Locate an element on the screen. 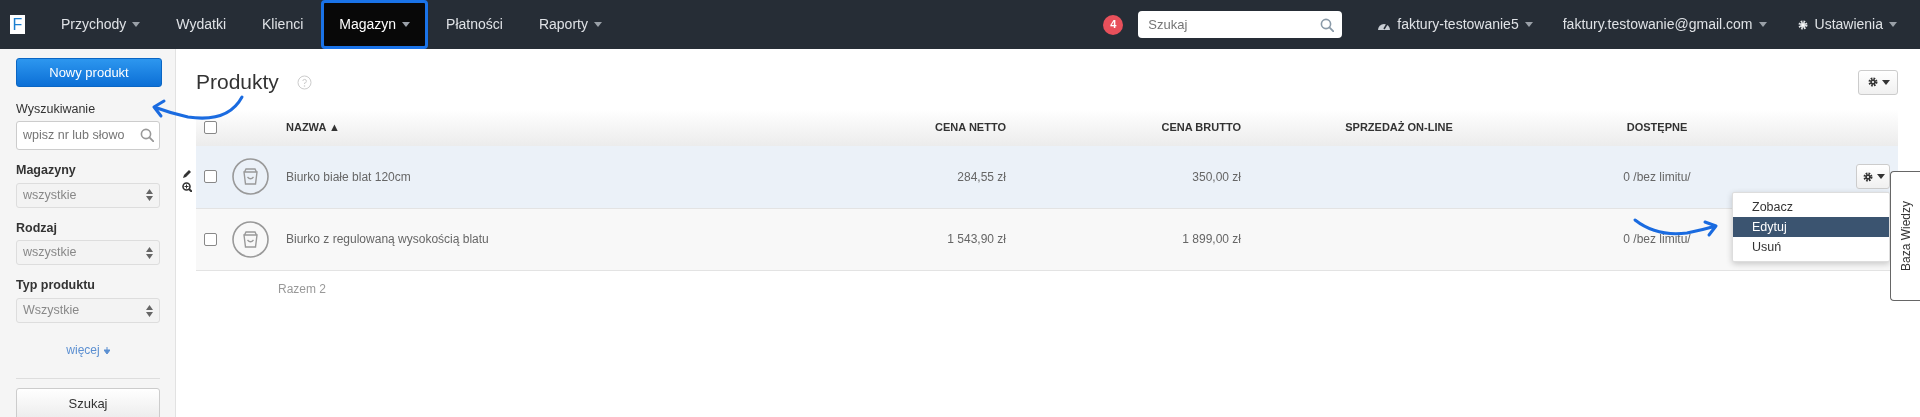  nav-tab: Raporty is located at coordinates (570, 24).